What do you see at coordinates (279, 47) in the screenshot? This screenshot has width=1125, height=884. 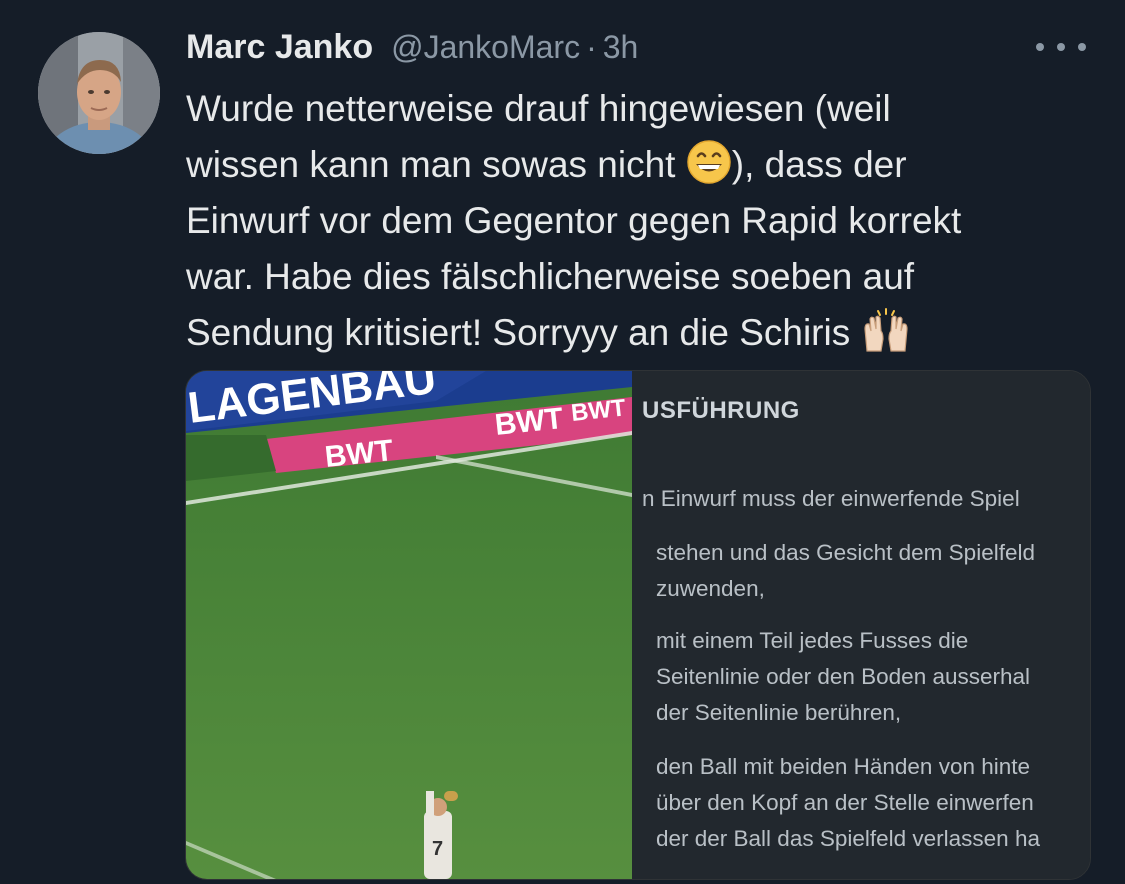 I see `author-name: Marc Janko` at bounding box center [279, 47].